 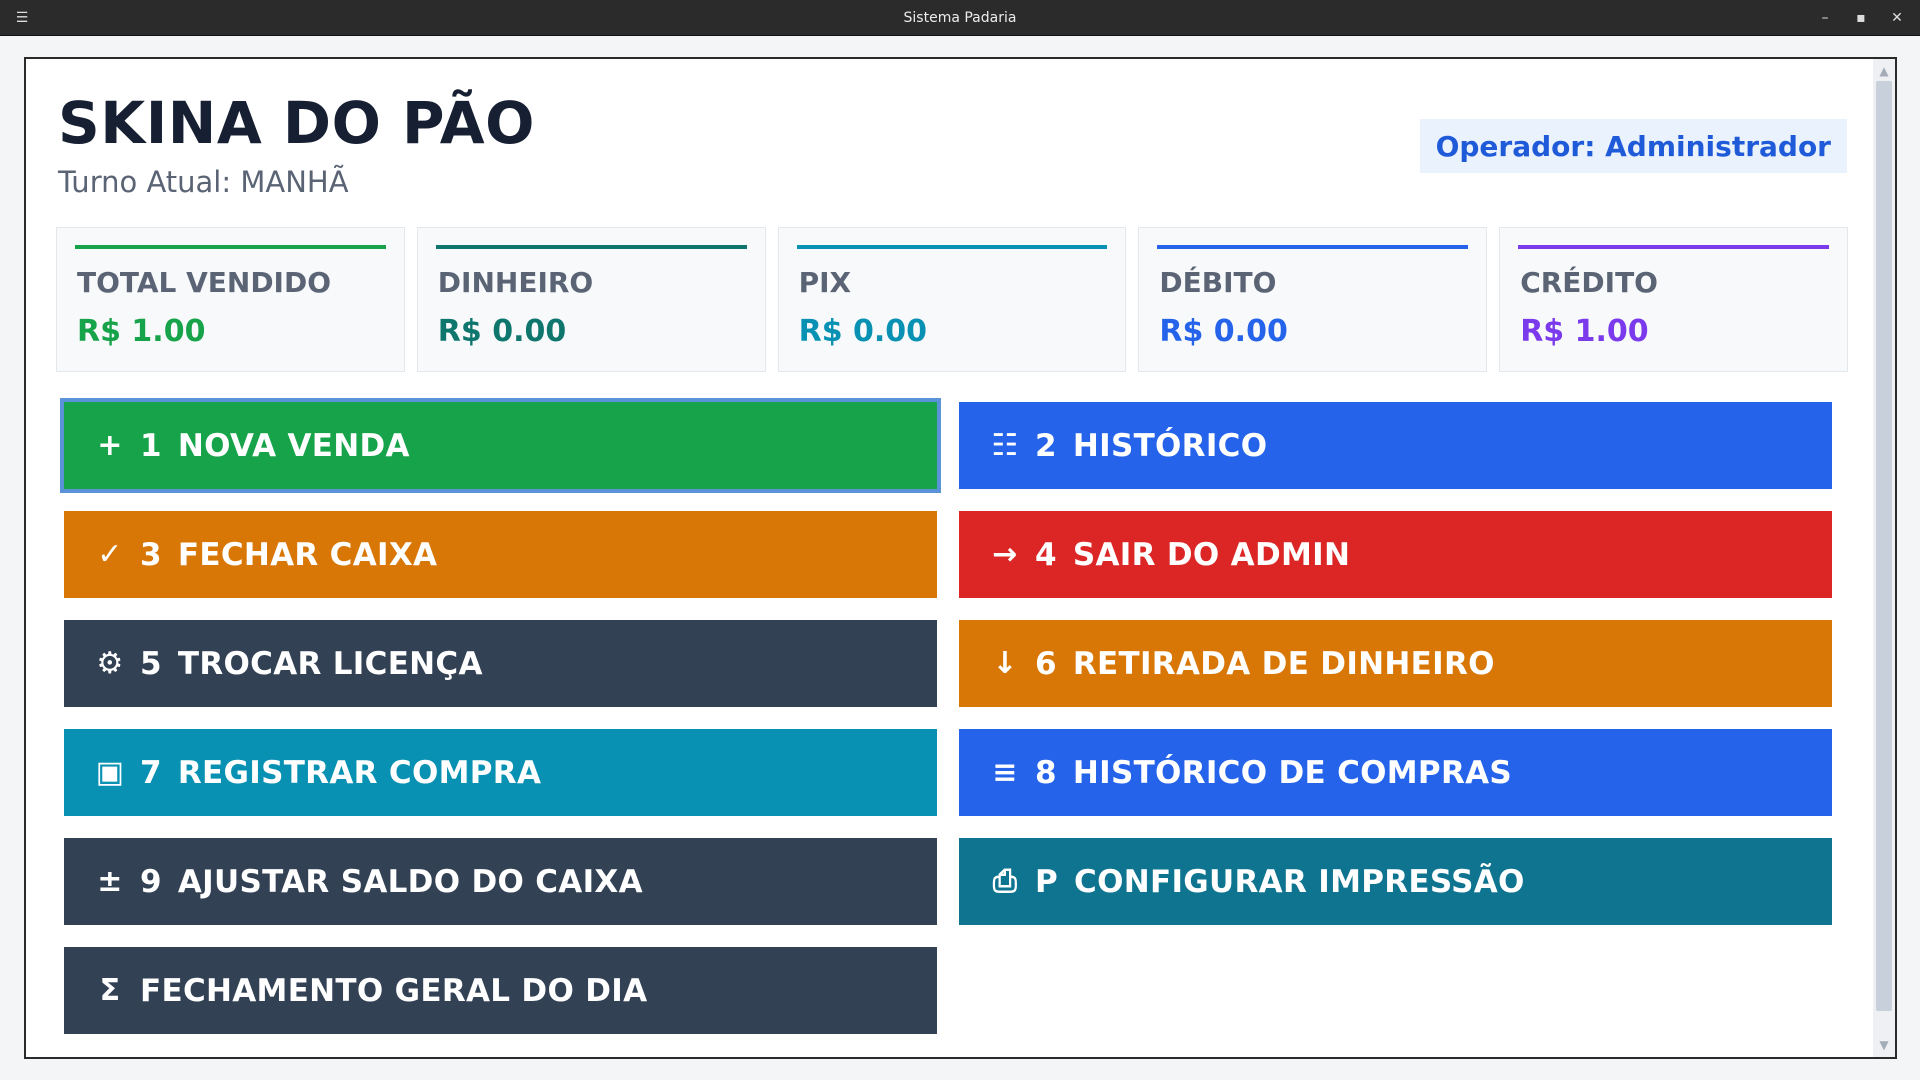 I want to click on menu-lines-icon: ≡, so click(x=1005, y=772).